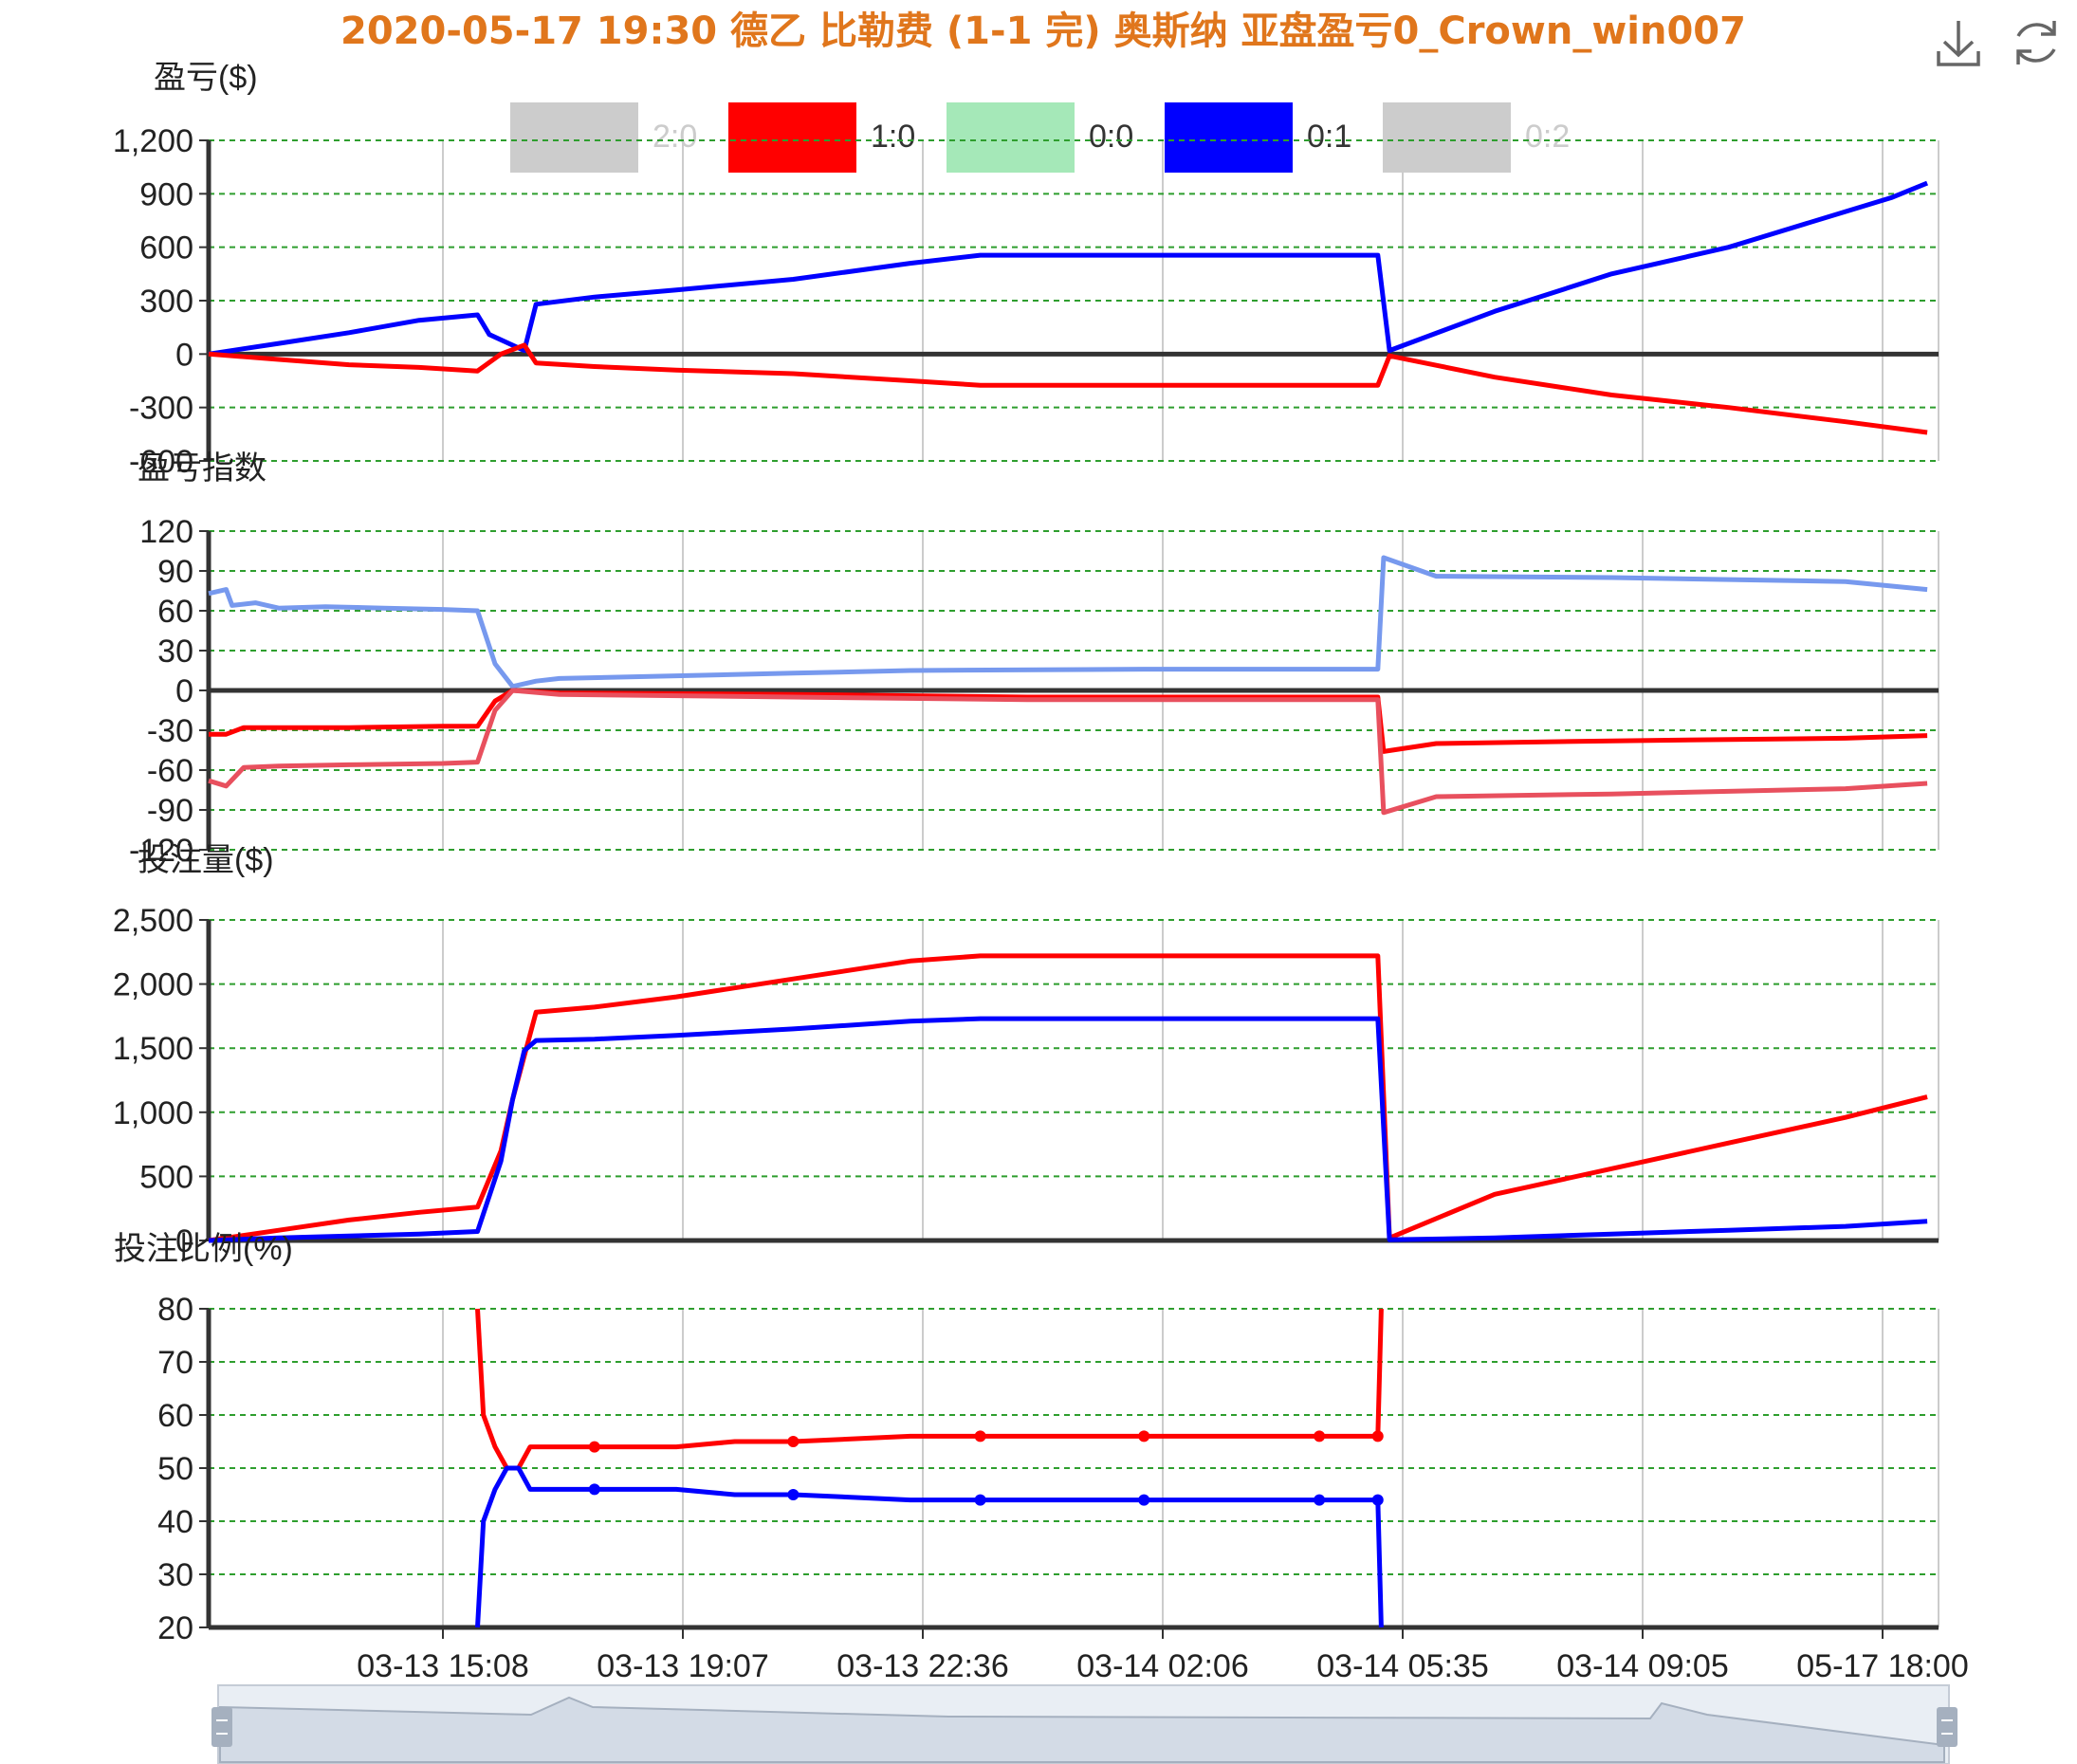 The image size is (2077, 1764). What do you see at coordinates (153, 1113) in the screenshot?
I see `y-tick-label: 1,000` at bounding box center [153, 1113].